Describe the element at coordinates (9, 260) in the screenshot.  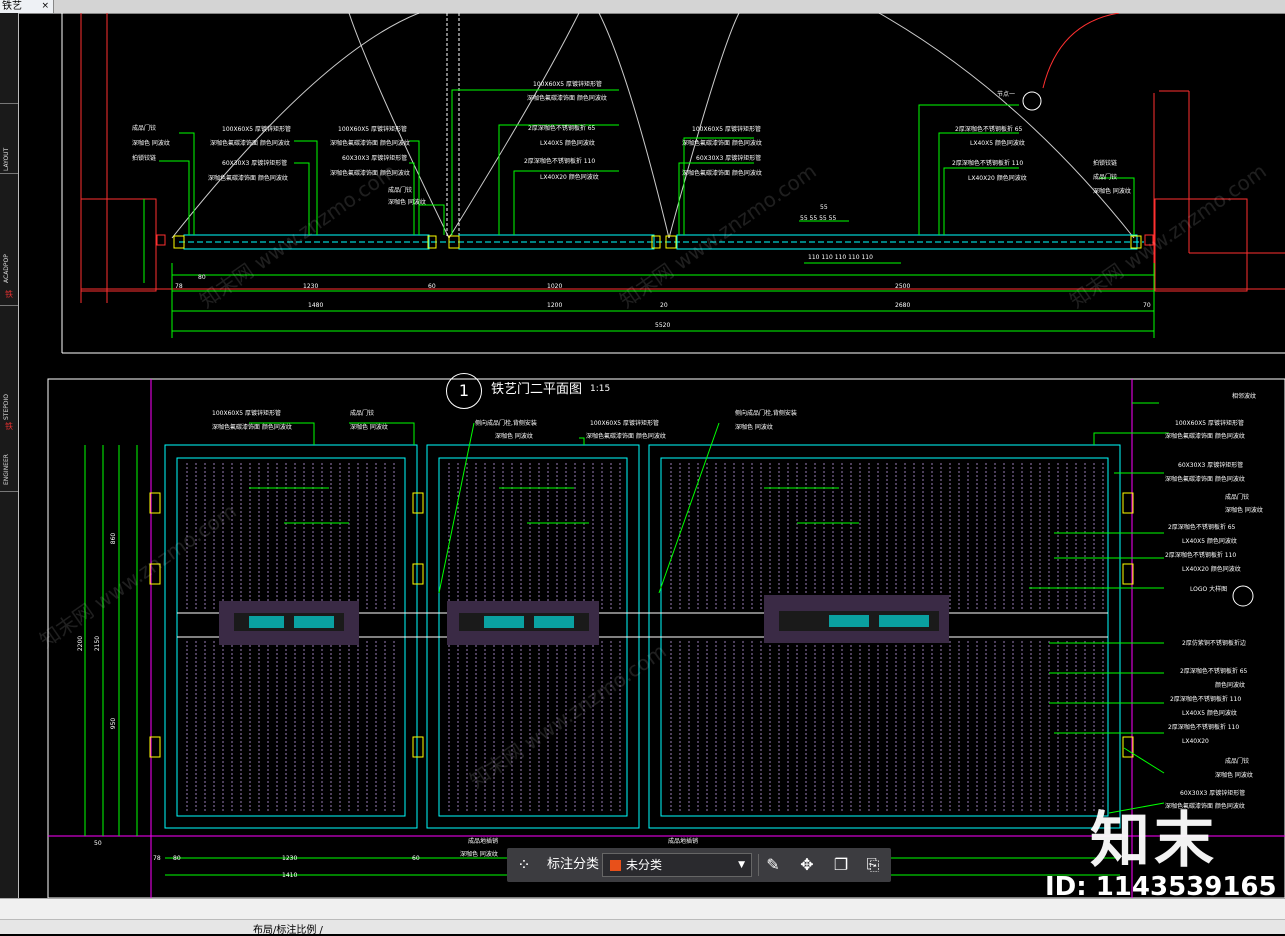
I see `sidebar-item-acadpop: ACADPOP` at that location.